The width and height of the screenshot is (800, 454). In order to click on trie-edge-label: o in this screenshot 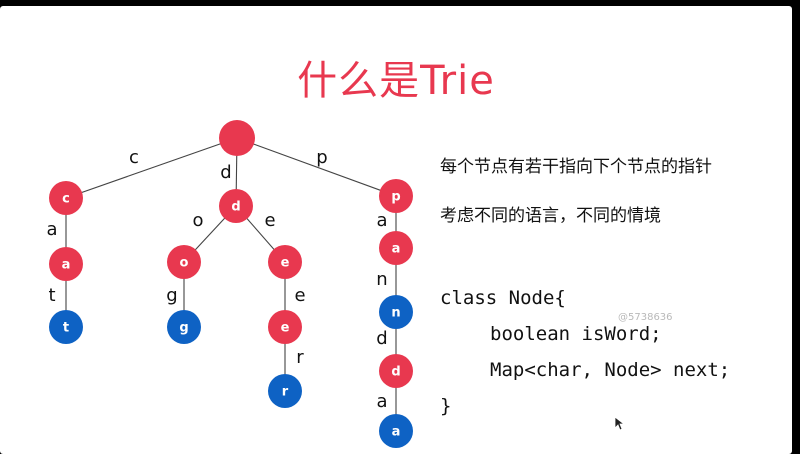, I will do `click(197, 220)`.